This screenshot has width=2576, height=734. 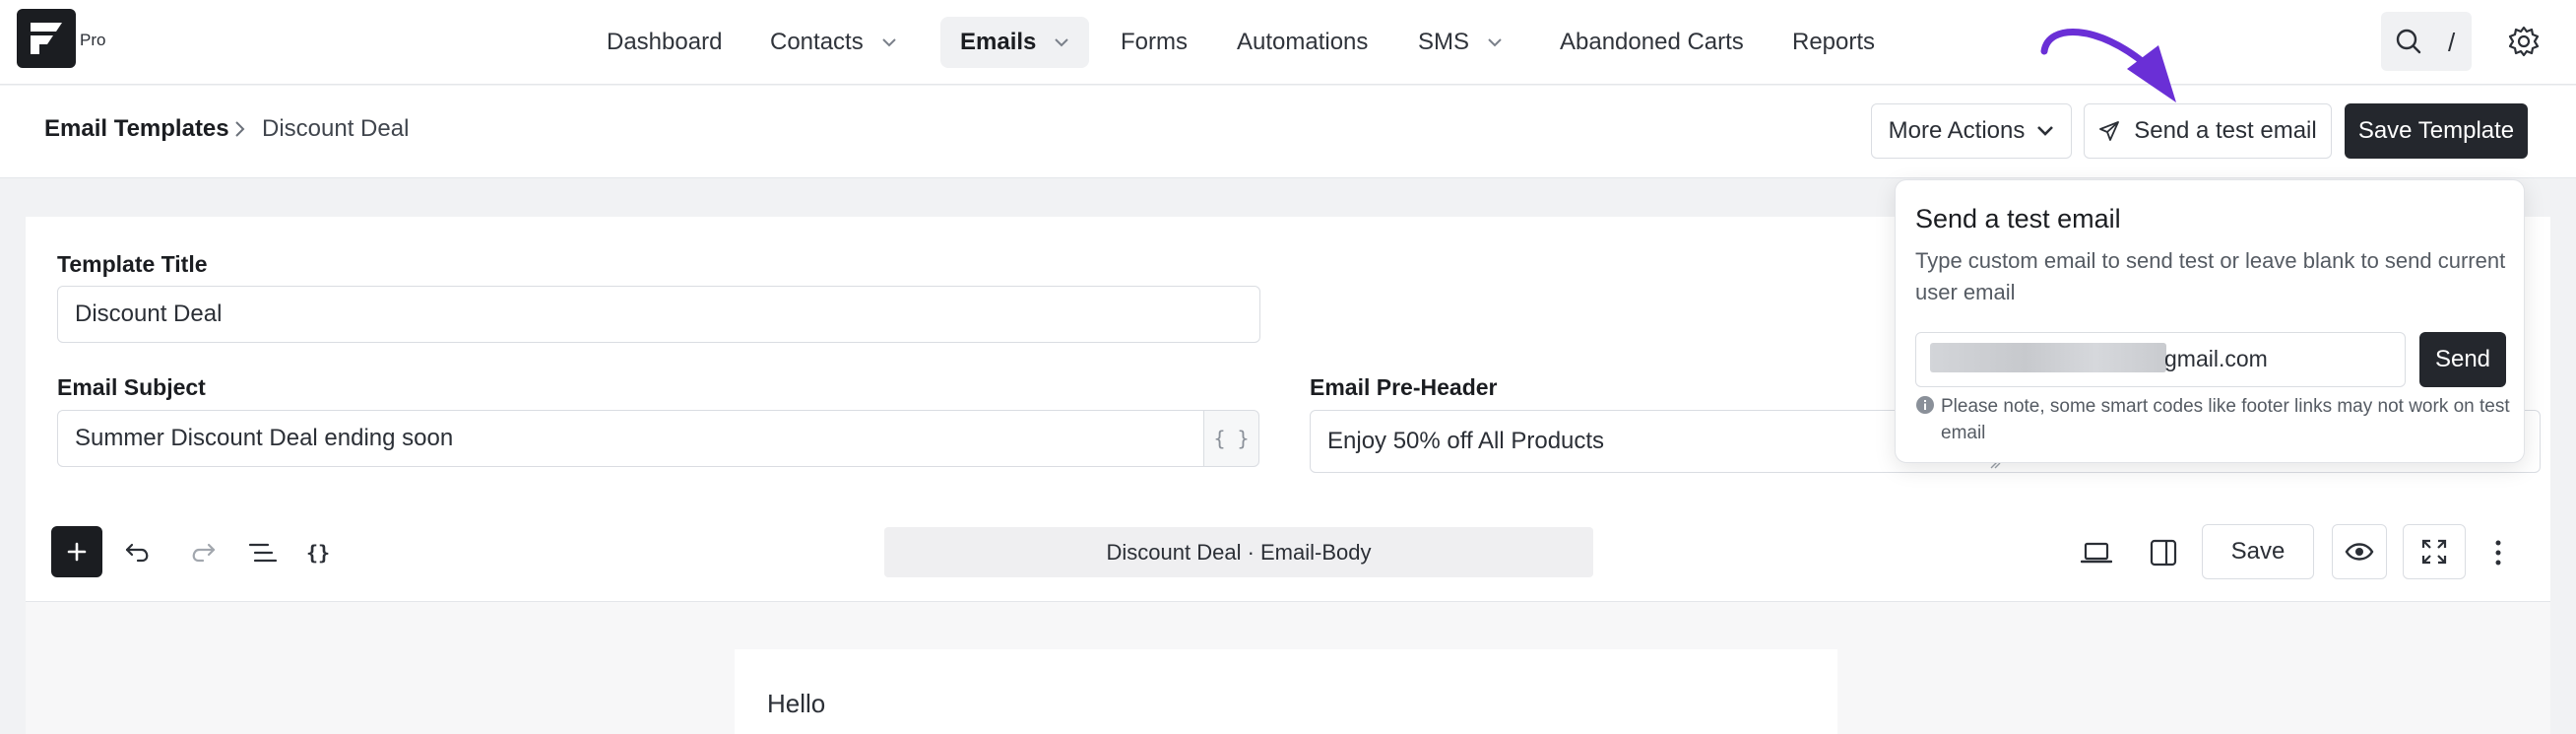 I want to click on test-email-value: gmail.com, so click(x=2216, y=358).